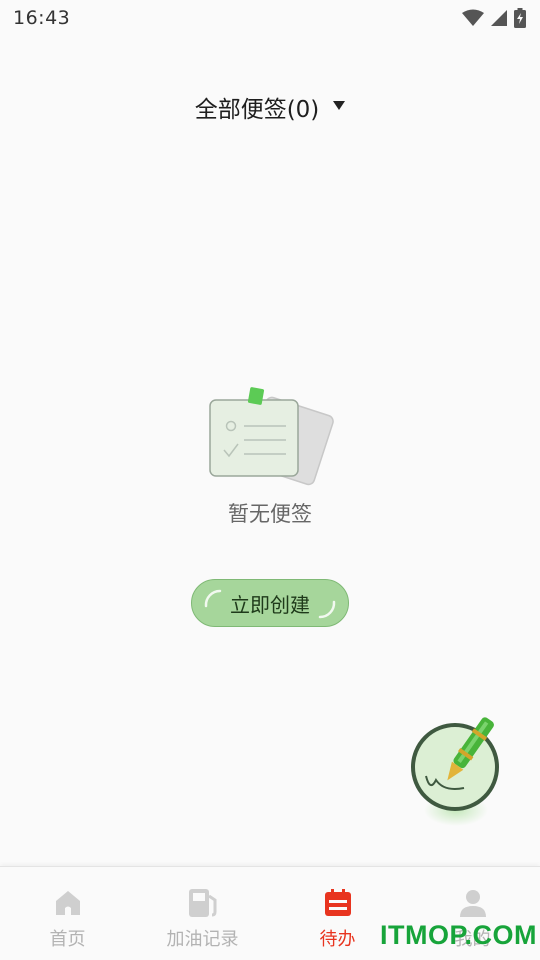 The height and width of the screenshot is (960, 540). What do you see at coordinates (338, 903) in the screenshot?
I see `calendar-icon` at bounding box center [338, 903].